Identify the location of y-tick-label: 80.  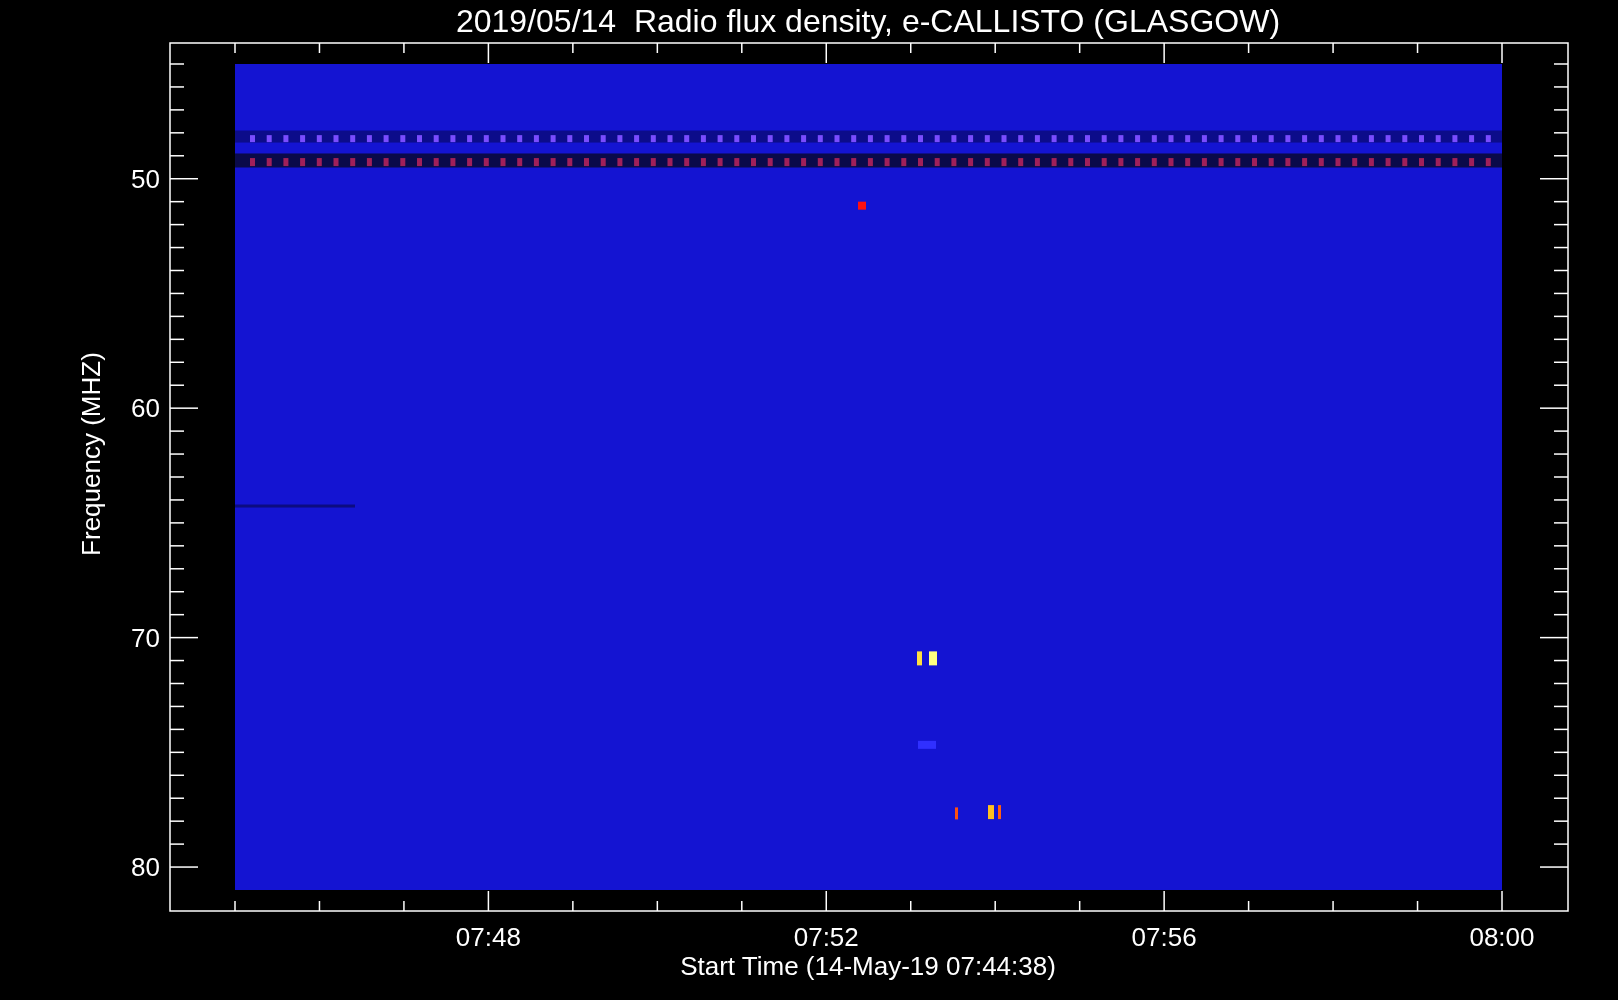
(145, 867).